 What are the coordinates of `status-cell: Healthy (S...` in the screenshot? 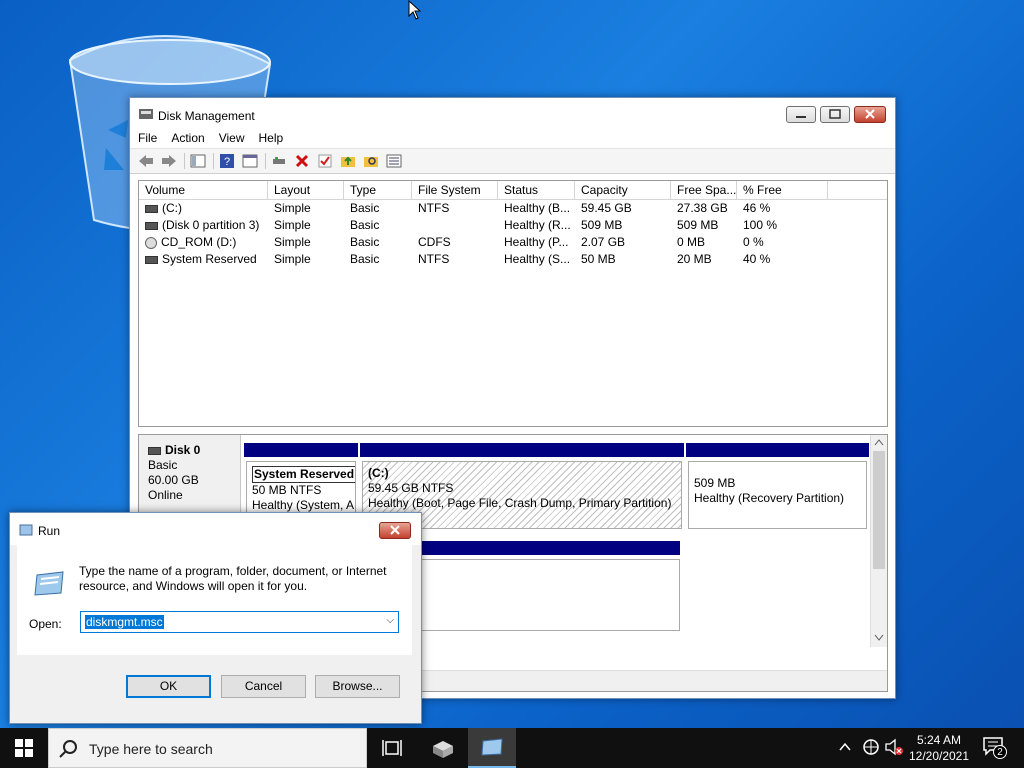 It's located at (537, 259).